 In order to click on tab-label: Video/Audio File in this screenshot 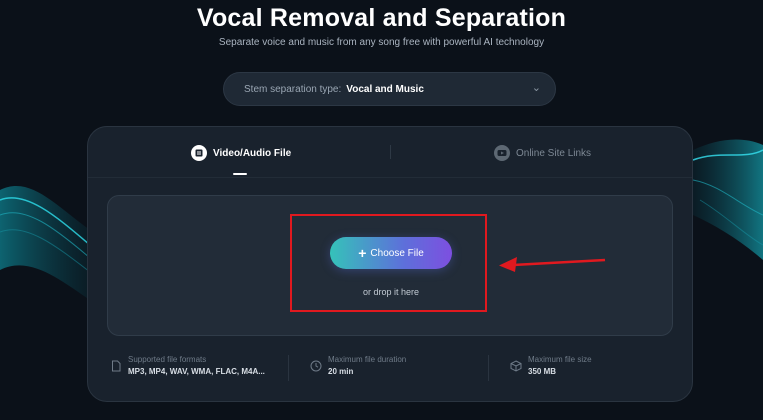, I will do `click(252, 153)`.